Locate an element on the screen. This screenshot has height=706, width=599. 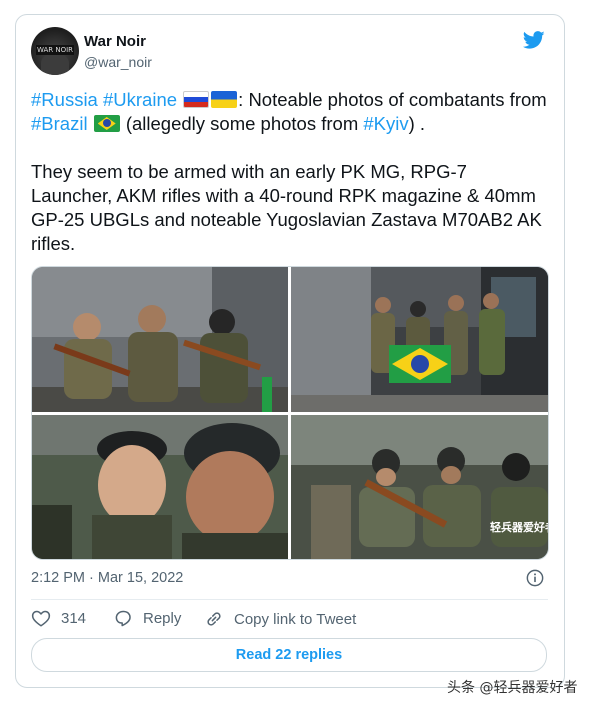
hashtag-kyiv: #Kyiv is located at coordinates (385, 123).